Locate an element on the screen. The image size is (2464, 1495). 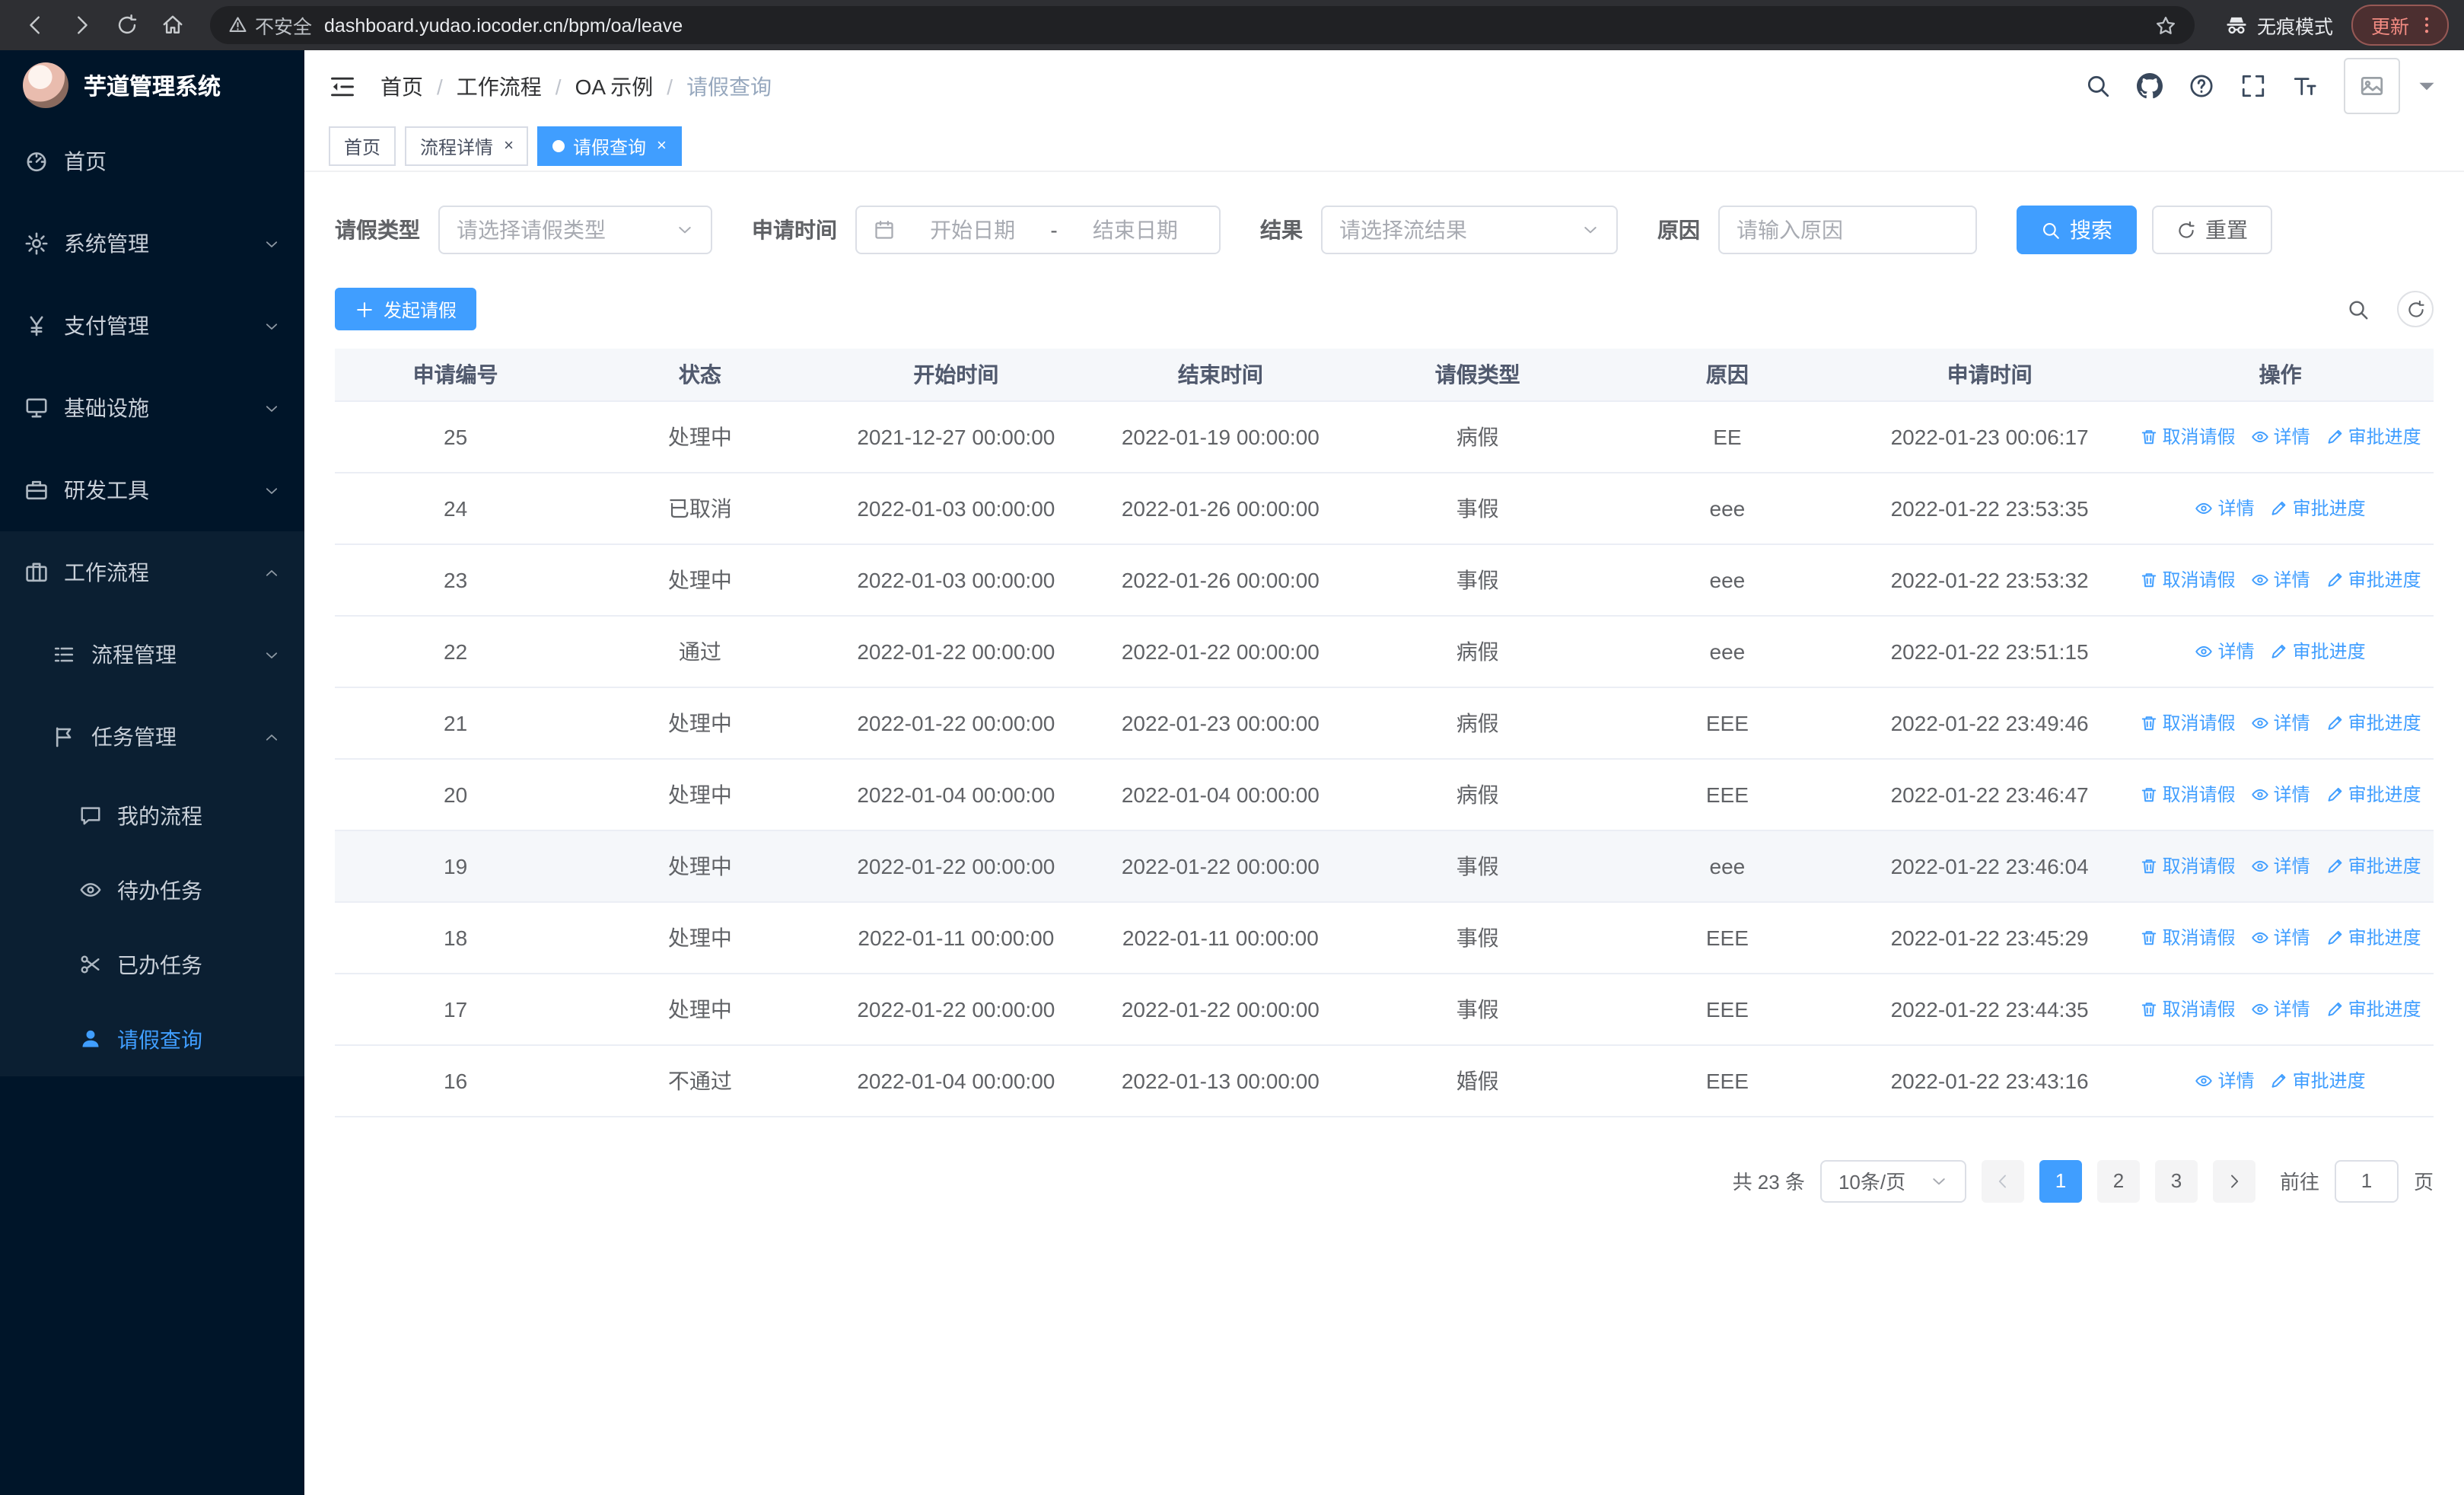
goto-page-input is located at coordinates (2366, 1180).